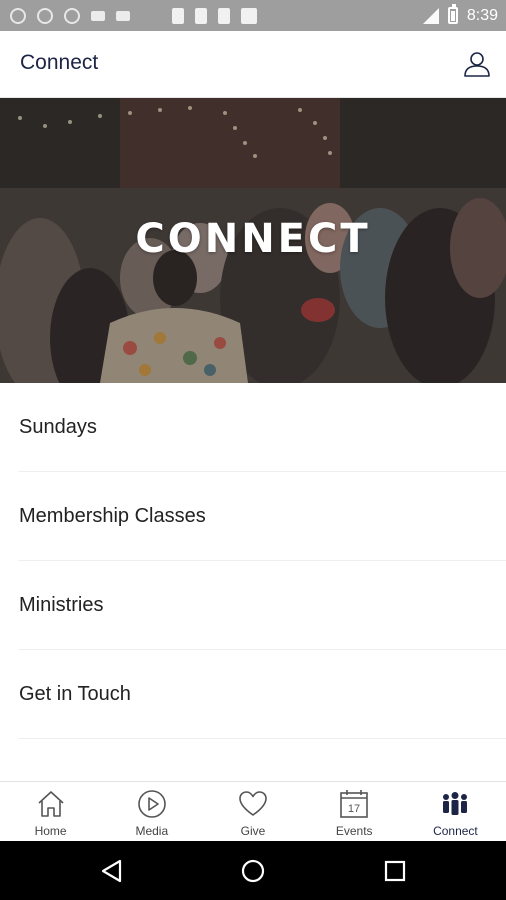  What do you see at coordinates (61, 604) in the screenshot?
I see `menu-item-label: Ministries` at bounding box center [61, 604].